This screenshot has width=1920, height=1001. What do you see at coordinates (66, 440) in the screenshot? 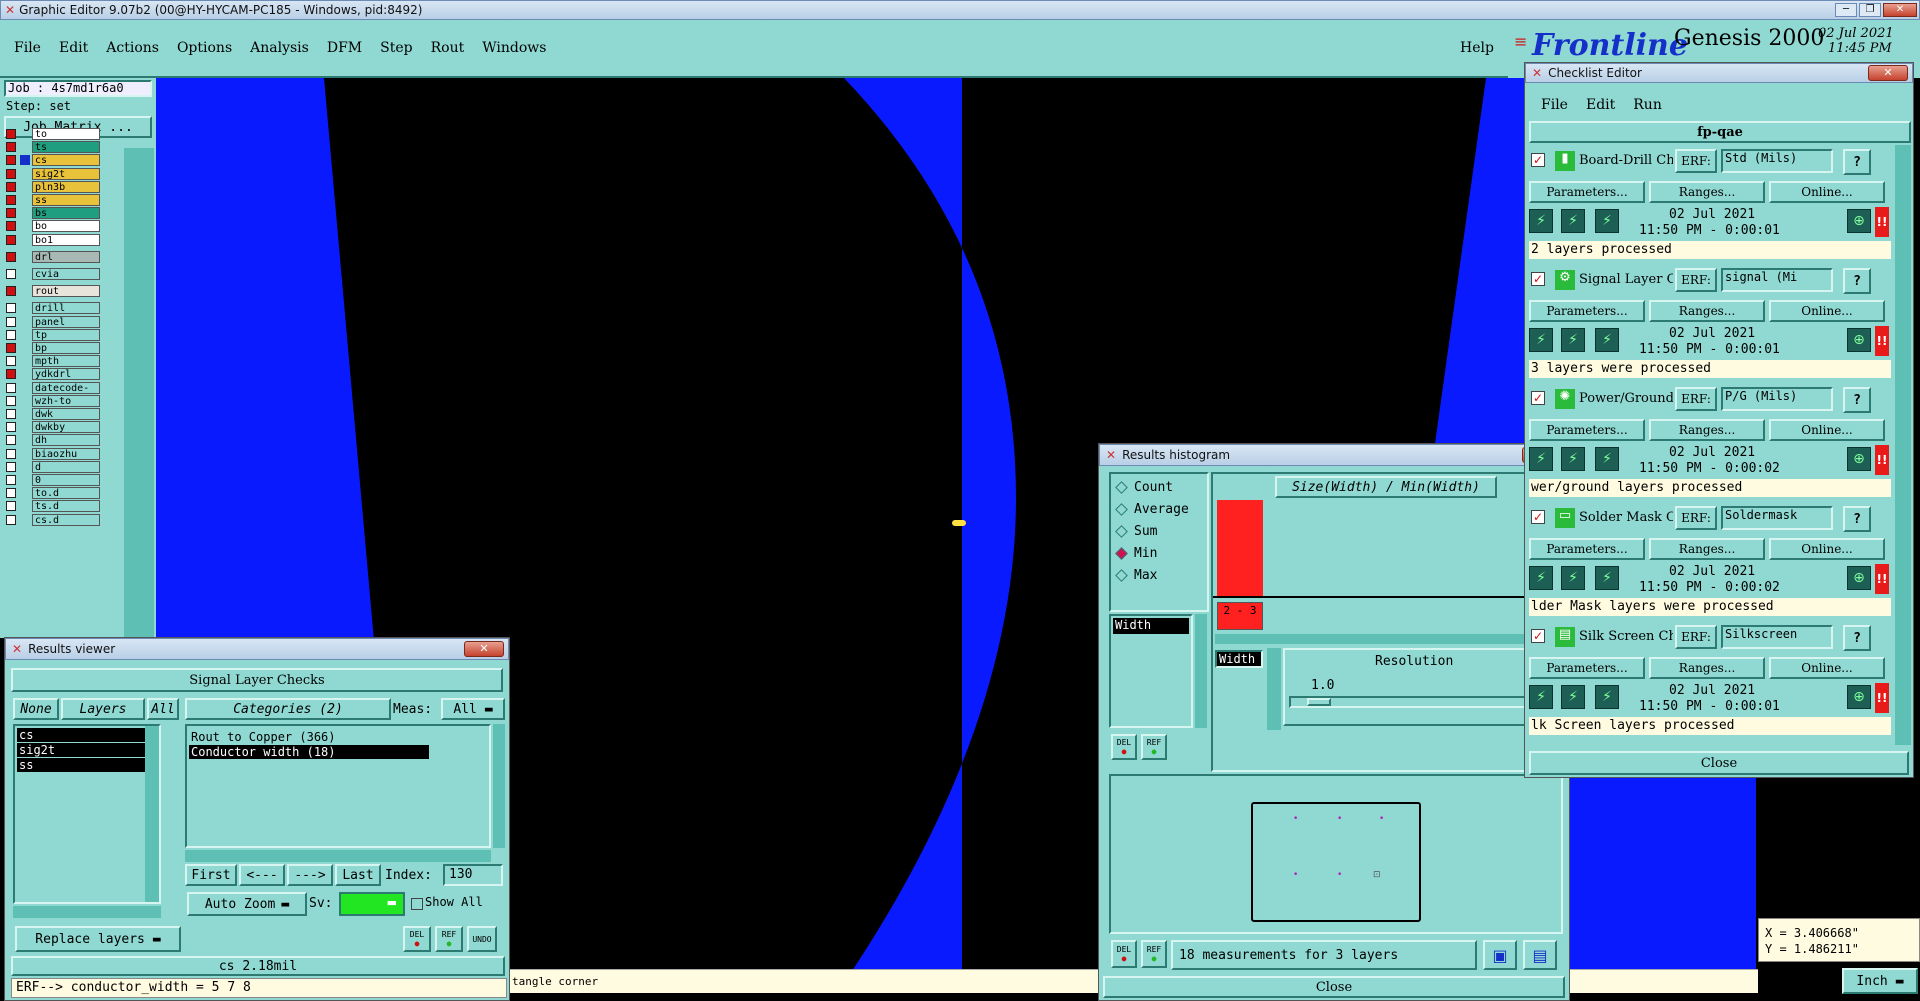
I see `layer-name: dh` at bounding box center [66, 440].